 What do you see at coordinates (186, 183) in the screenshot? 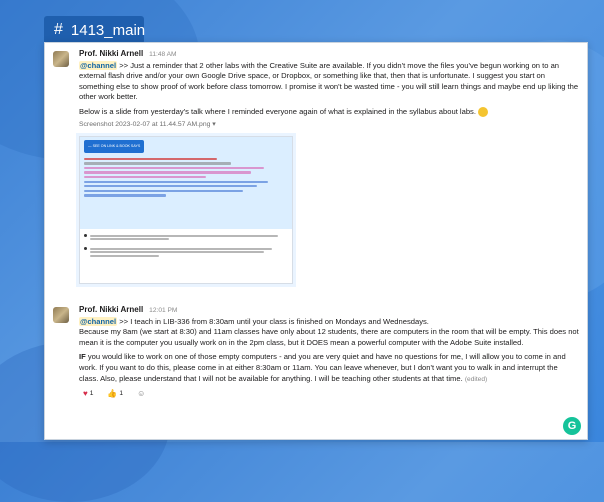
I see `slide-header: — SEE ON LINK & BOOK SAYS` at bounding box center [186, 183].